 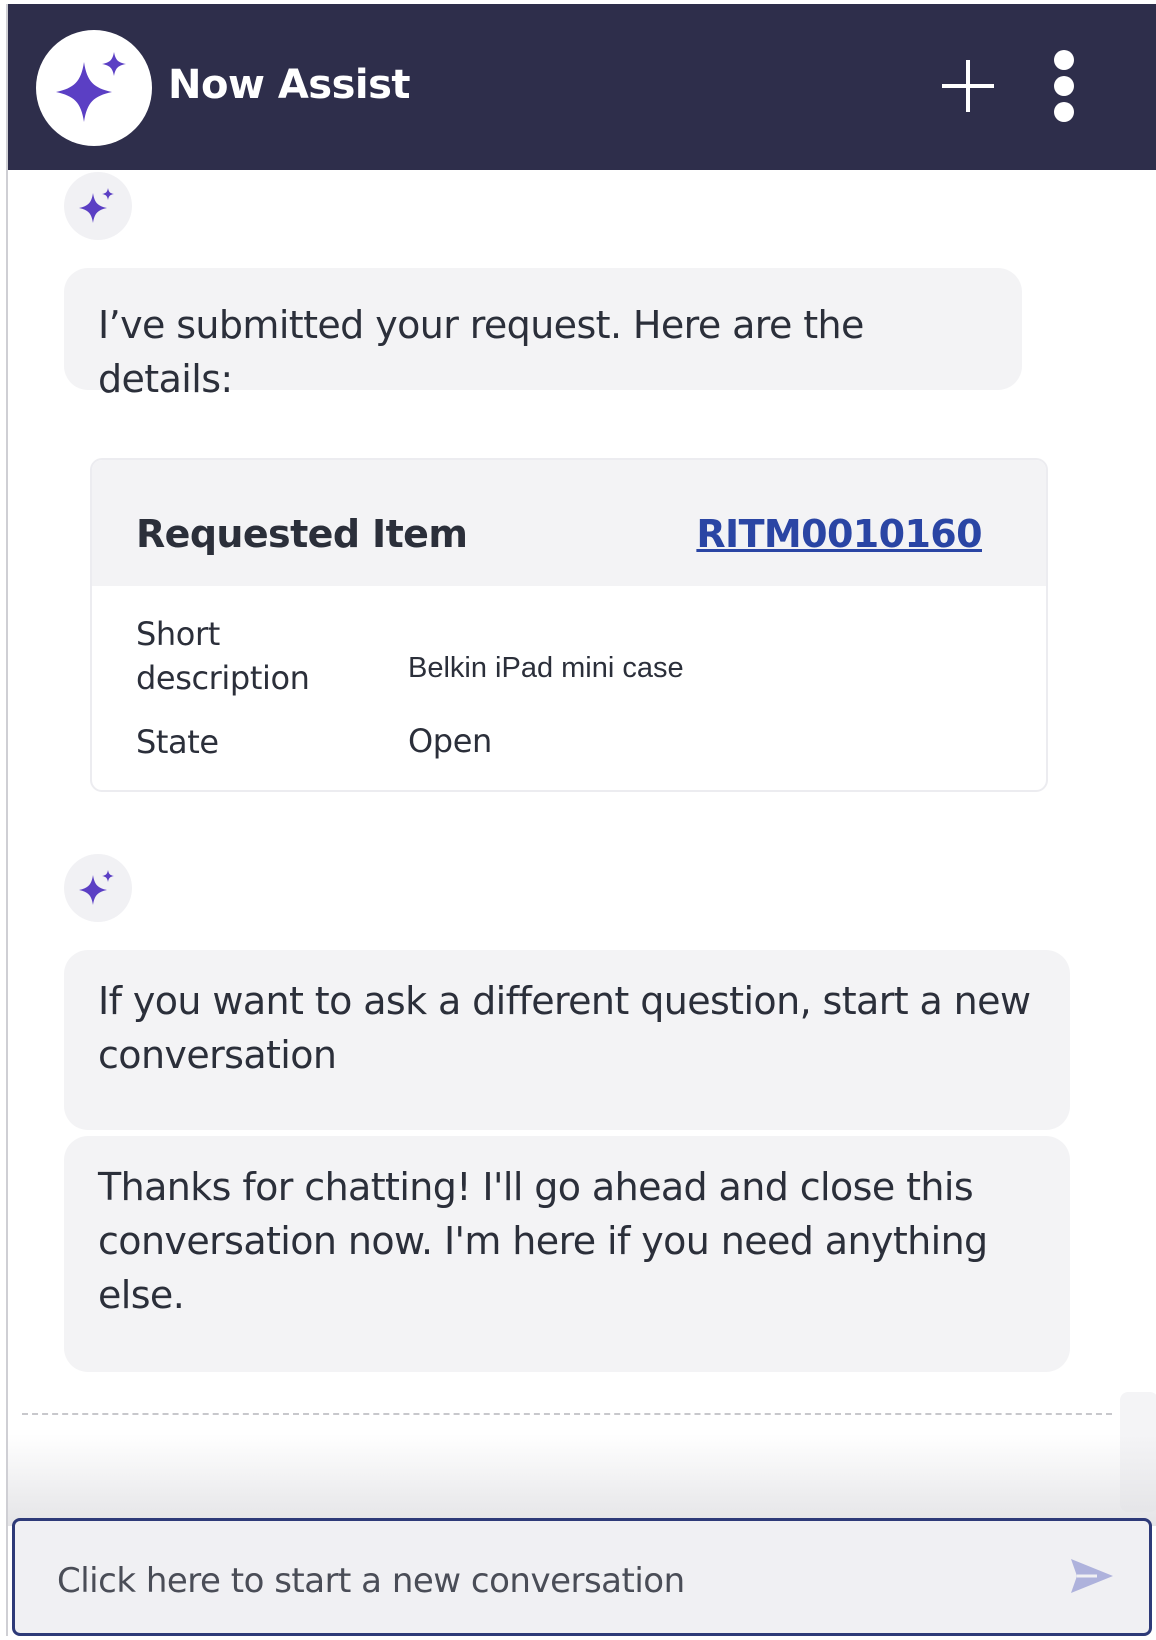 I want to click on card-title: Requested Item, so click(x=302, y=534).